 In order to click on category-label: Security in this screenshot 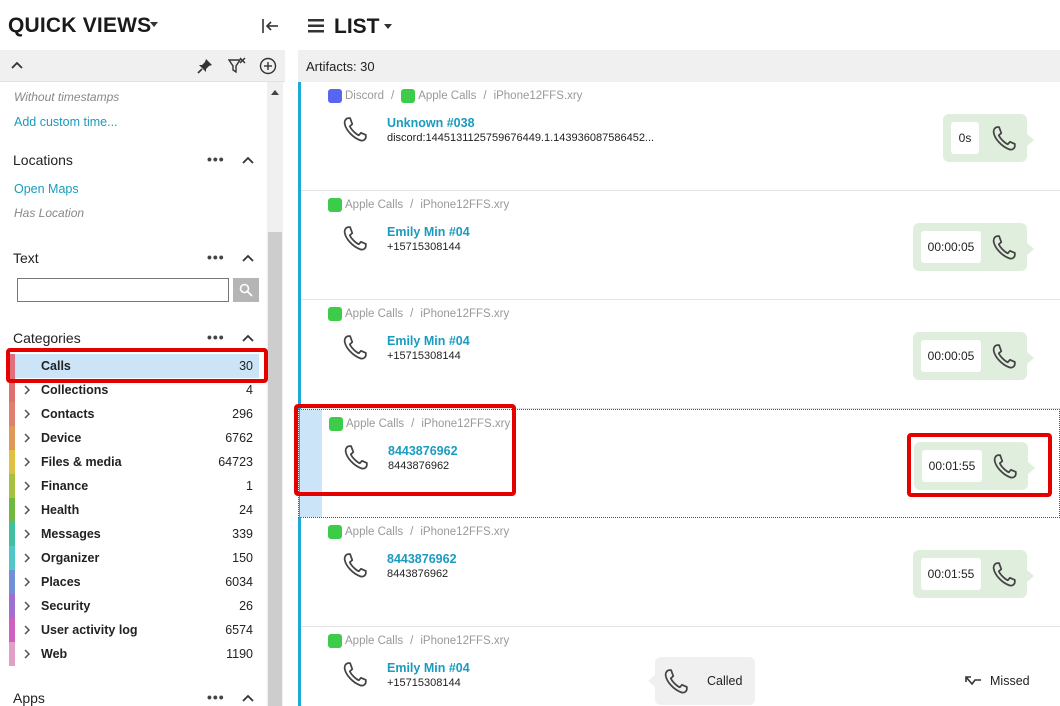, I will do `click(66, 606)`.